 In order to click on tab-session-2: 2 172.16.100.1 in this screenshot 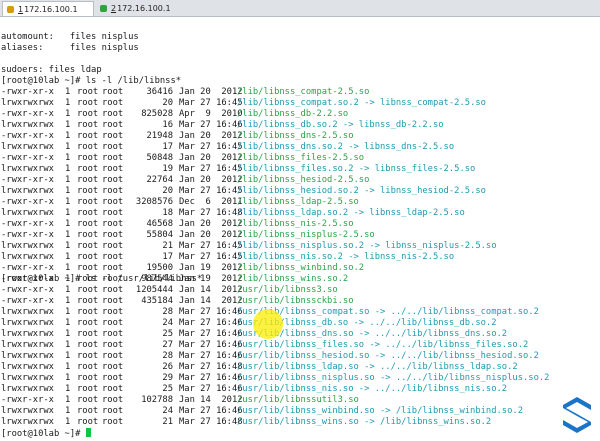, I will do `click(142, 8)`.